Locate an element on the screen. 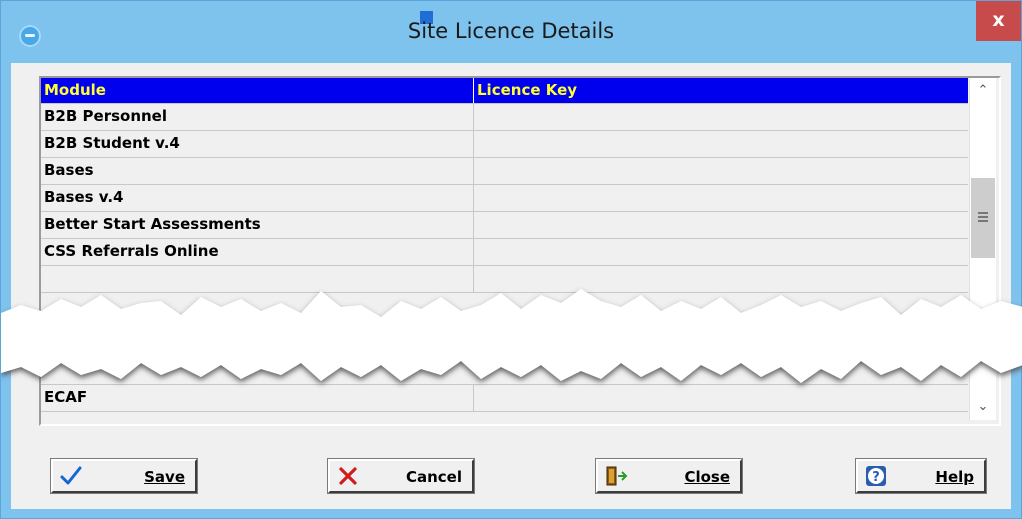 This screenshot has height=519, width=1022. help-button: ? Help is located at coordinates (921, 476).